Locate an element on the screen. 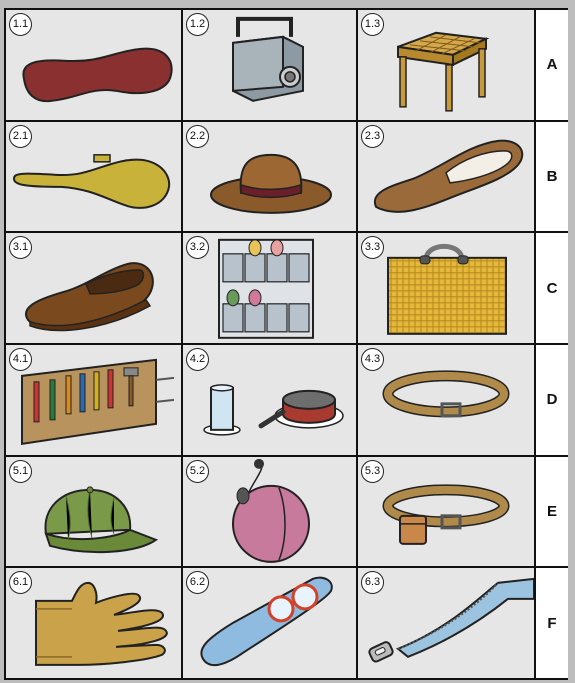 The image size is (575, 683). glasses-case-icon is located at coordinates (266, 621).